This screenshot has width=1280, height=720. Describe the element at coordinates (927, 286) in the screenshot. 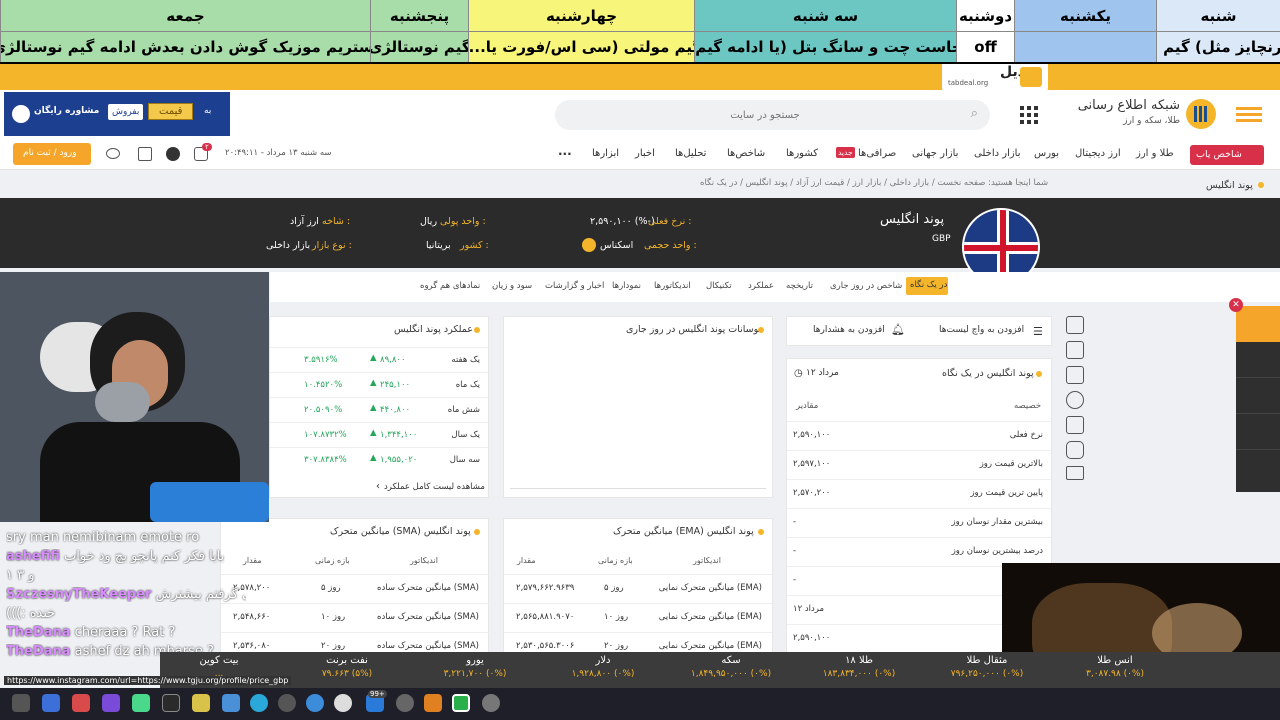

I see `tab-overview: در یک نگاه` at that location.